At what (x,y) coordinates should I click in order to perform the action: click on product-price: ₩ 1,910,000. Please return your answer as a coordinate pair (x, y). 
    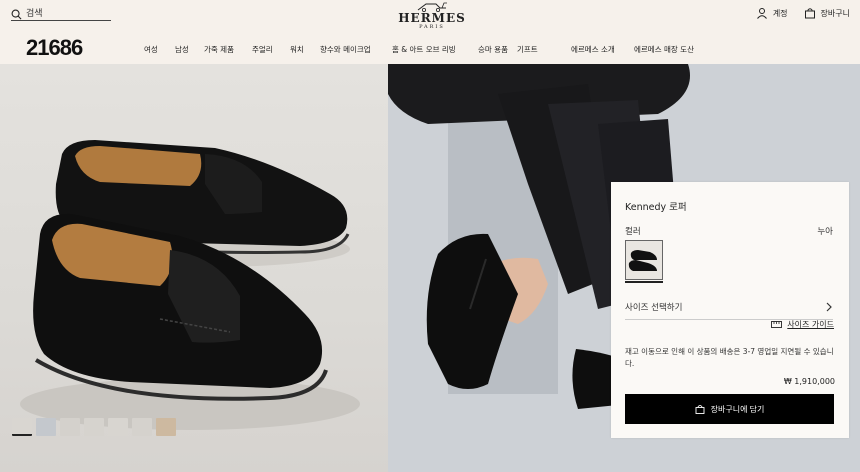
    Looking at the image, I should click on (809, 381).